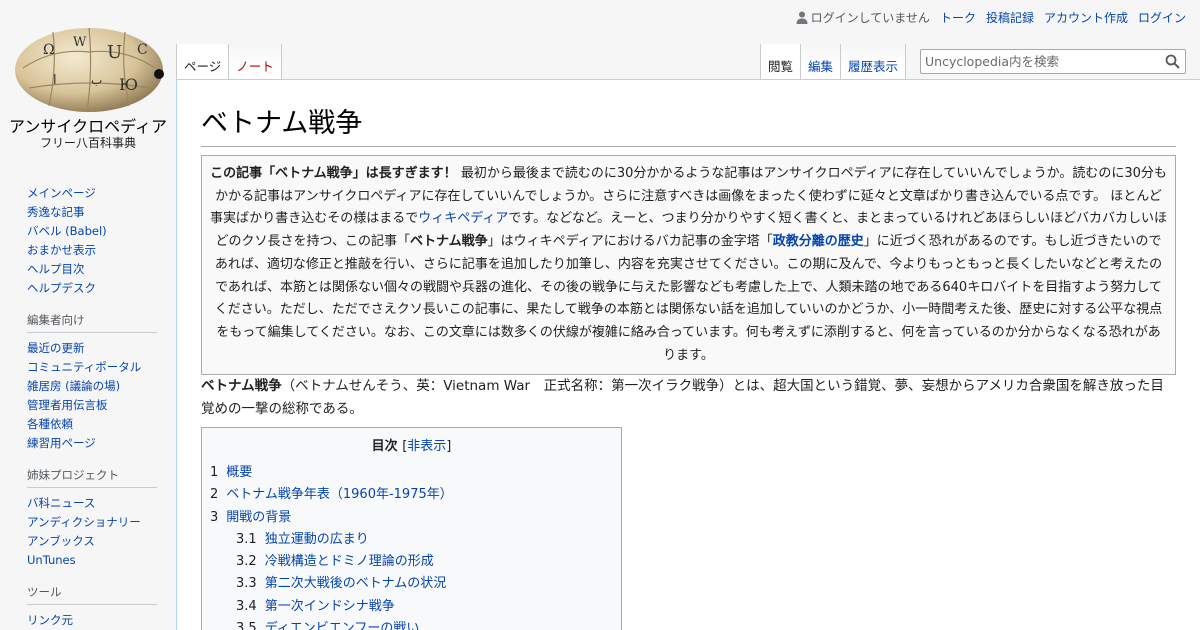  What do you see at coordinates (688, 124) in the screenshot?
I see `page-title: ベトナム戦争` at bounding box center [688, 124].